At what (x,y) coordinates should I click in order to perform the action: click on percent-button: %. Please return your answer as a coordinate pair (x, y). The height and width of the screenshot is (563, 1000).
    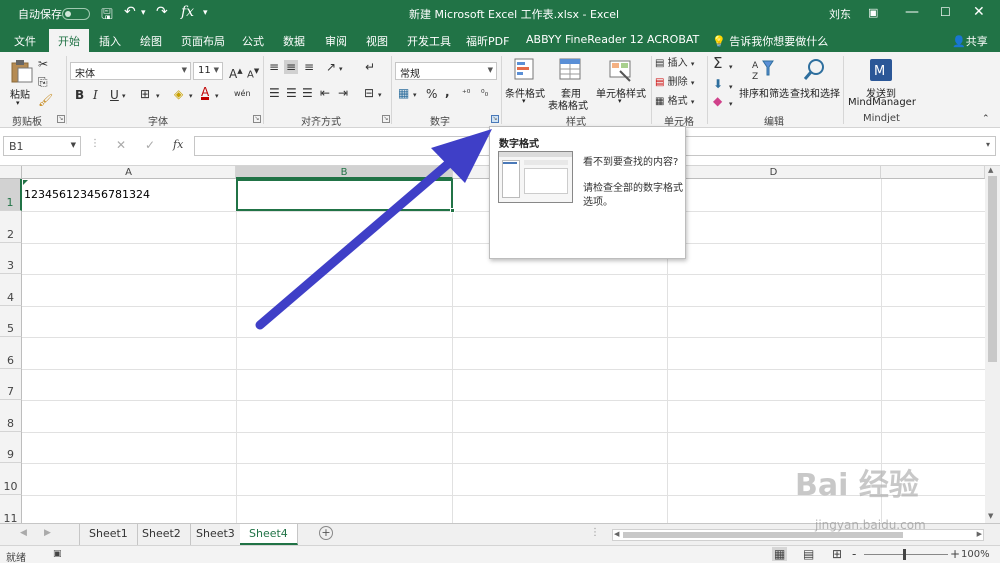
    Looking at the image, I should click on (431, 94).